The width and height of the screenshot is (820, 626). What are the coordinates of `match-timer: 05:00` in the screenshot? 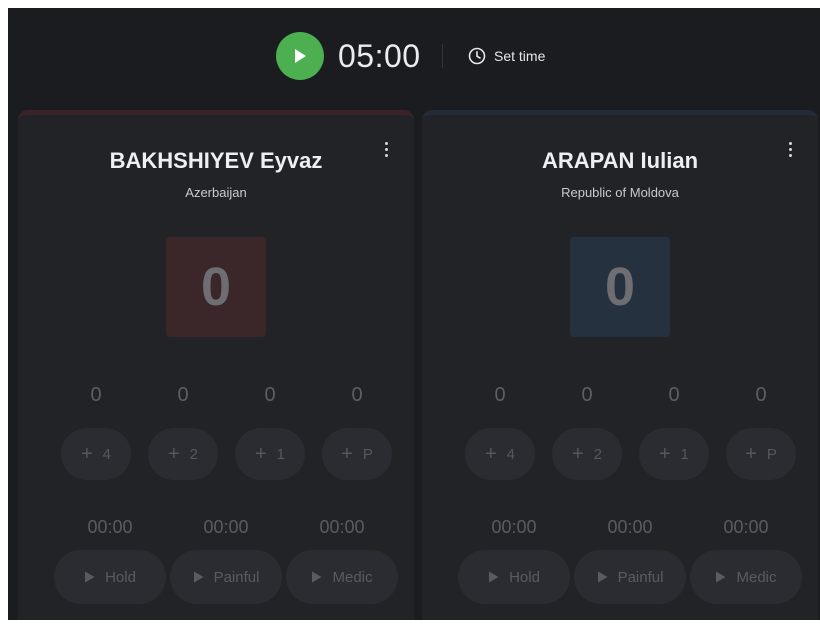 It's located at (379, 56).